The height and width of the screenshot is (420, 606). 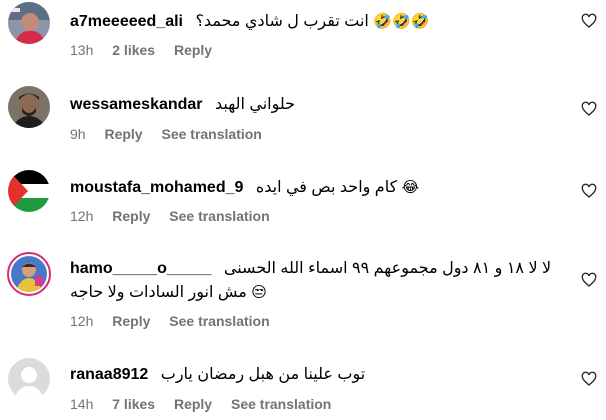 I want to click on comment-username: a7meeeeed_ali, so click(x=126, y=21).